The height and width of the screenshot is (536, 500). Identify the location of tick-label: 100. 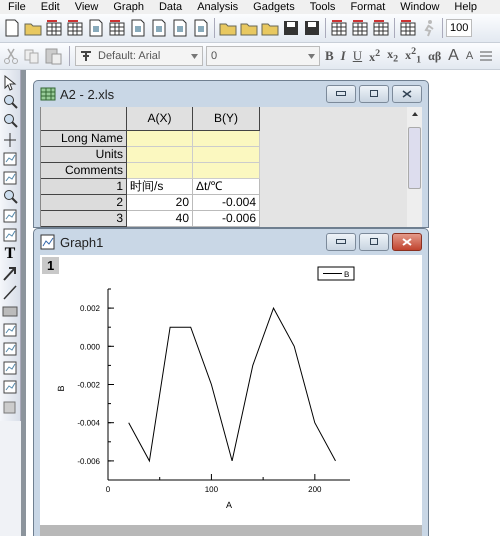
(211, 489).